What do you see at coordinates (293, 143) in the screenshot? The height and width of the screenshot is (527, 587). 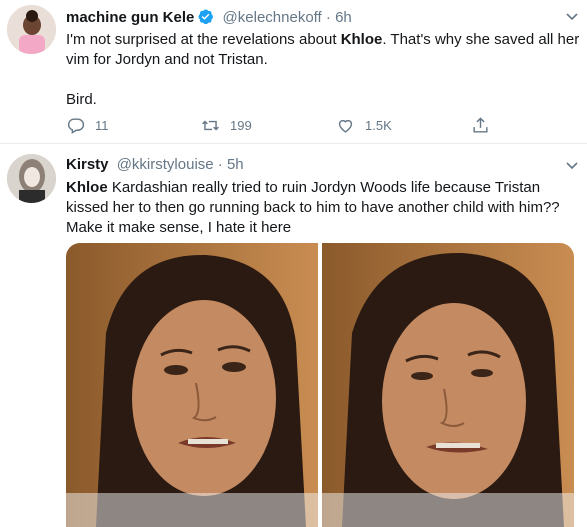 I see `tweet-divider` at bounding box center [293, 143].